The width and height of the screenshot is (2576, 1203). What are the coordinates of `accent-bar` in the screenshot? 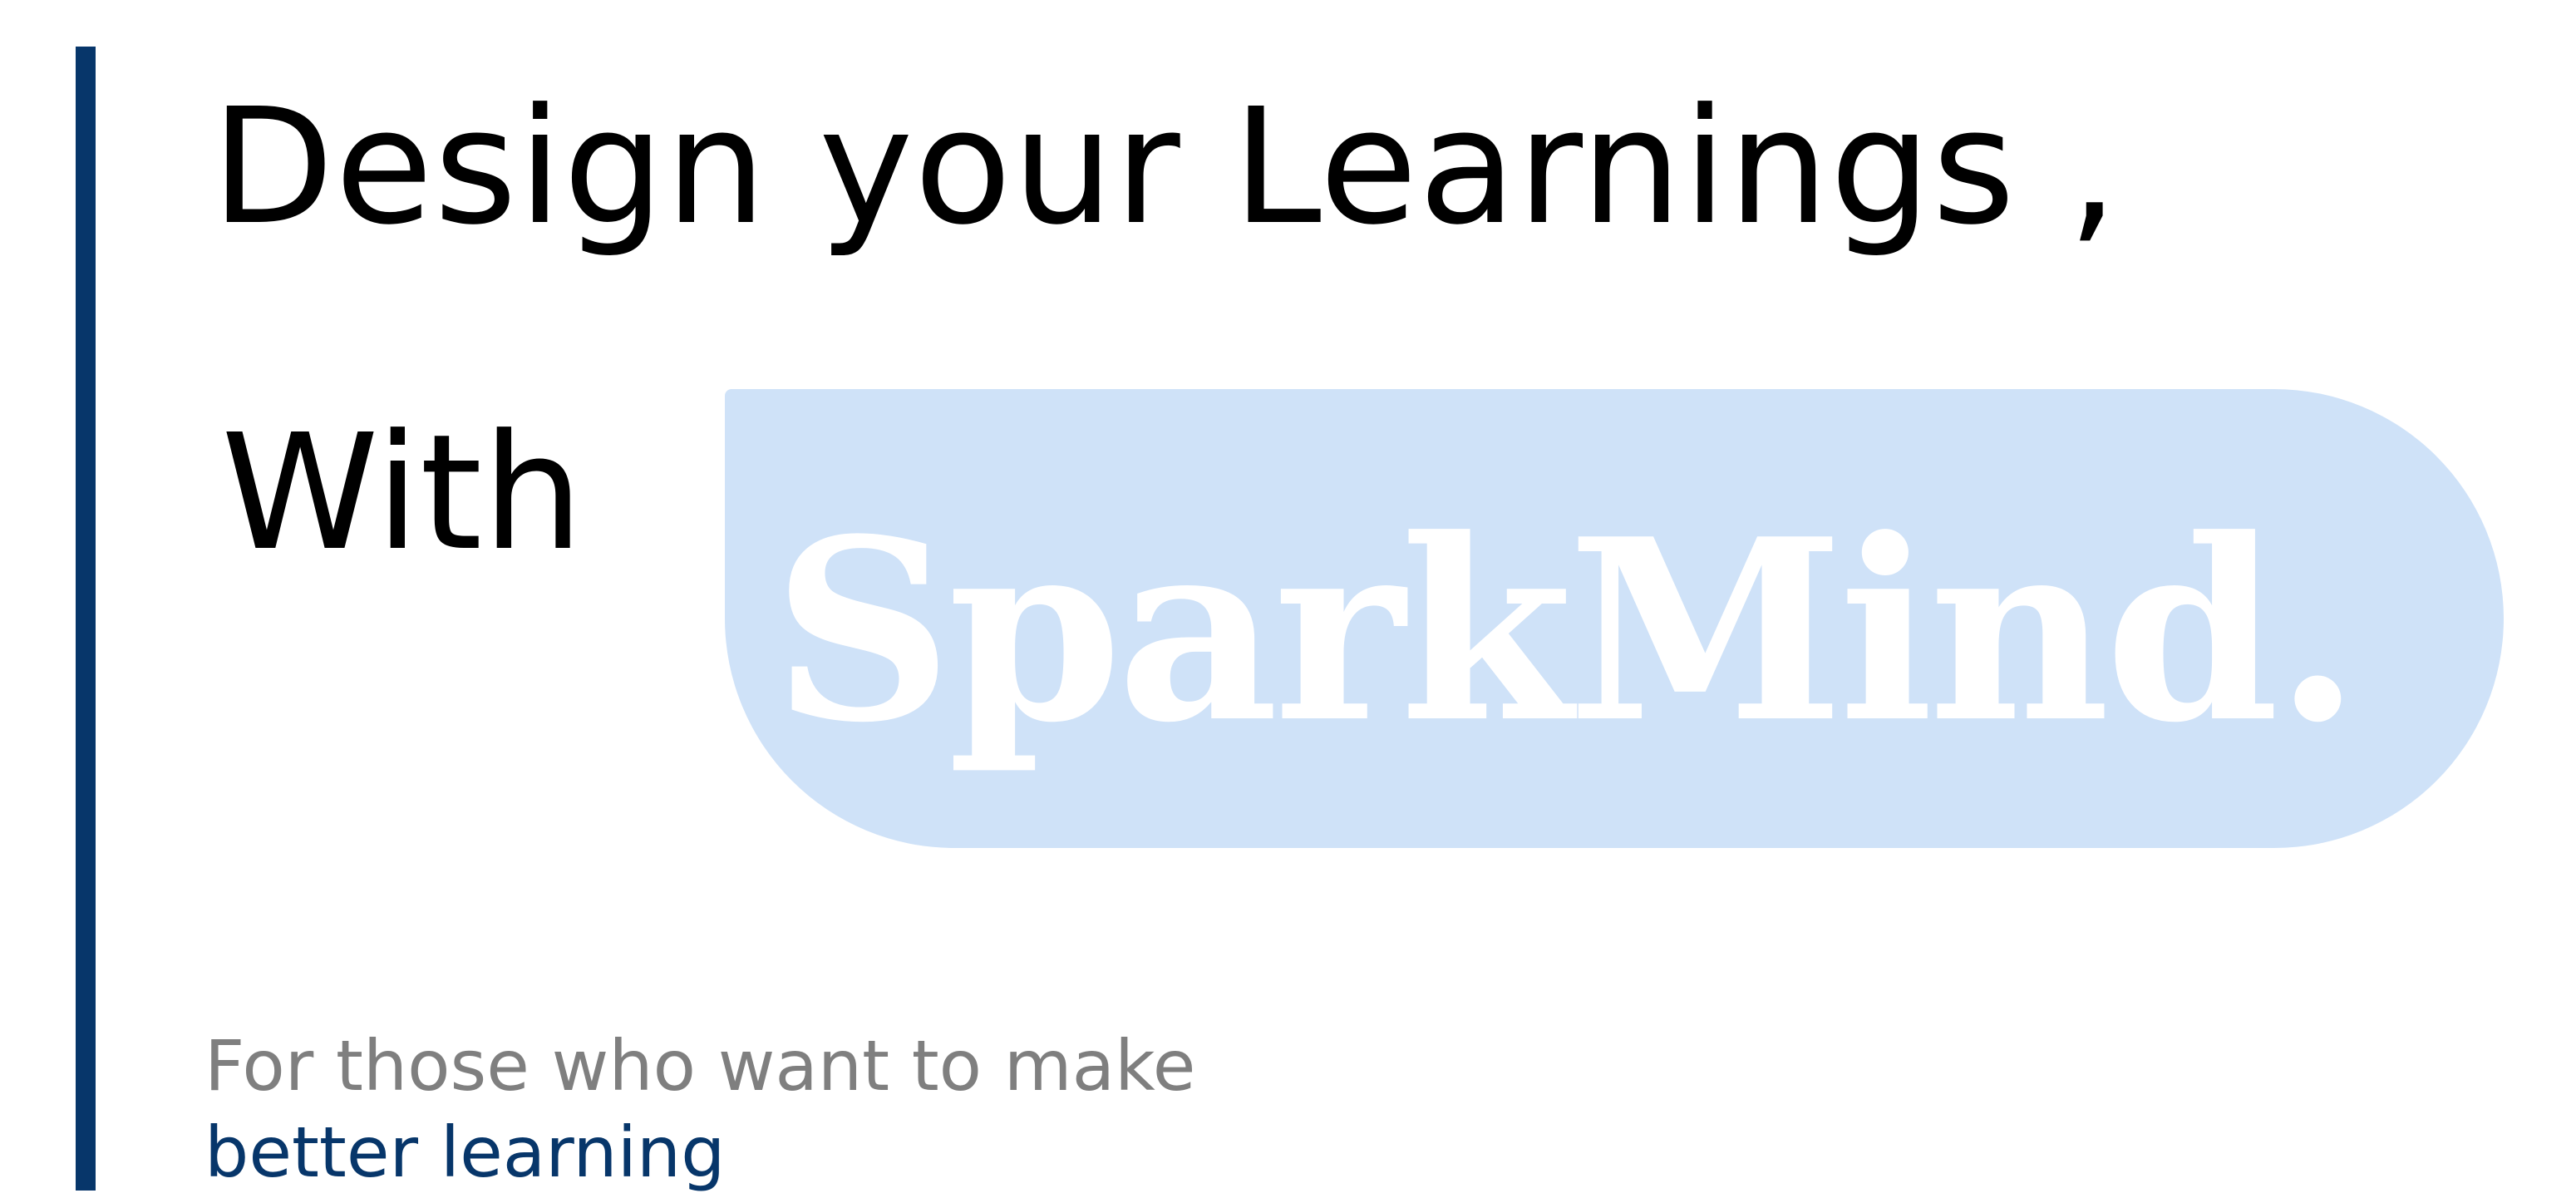 It's located at (86, 619).